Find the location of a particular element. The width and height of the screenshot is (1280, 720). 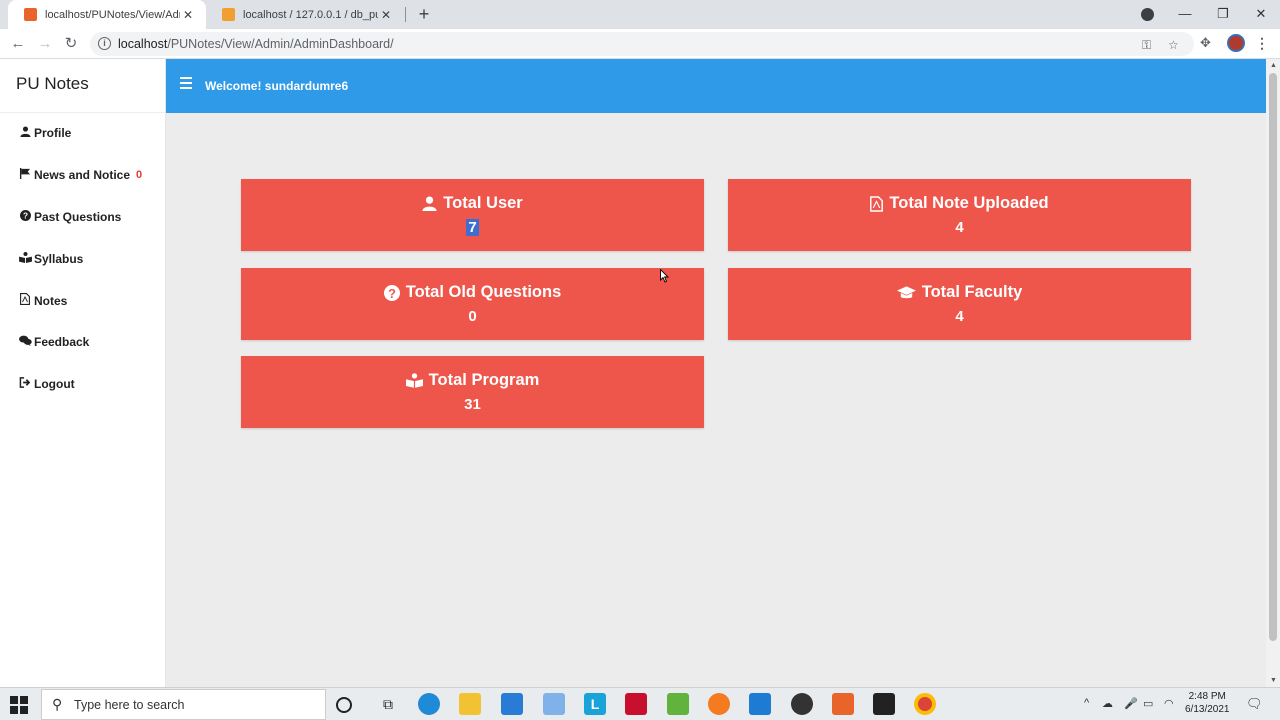

search-icon: ⚲ is located at coordinates (57, 704).